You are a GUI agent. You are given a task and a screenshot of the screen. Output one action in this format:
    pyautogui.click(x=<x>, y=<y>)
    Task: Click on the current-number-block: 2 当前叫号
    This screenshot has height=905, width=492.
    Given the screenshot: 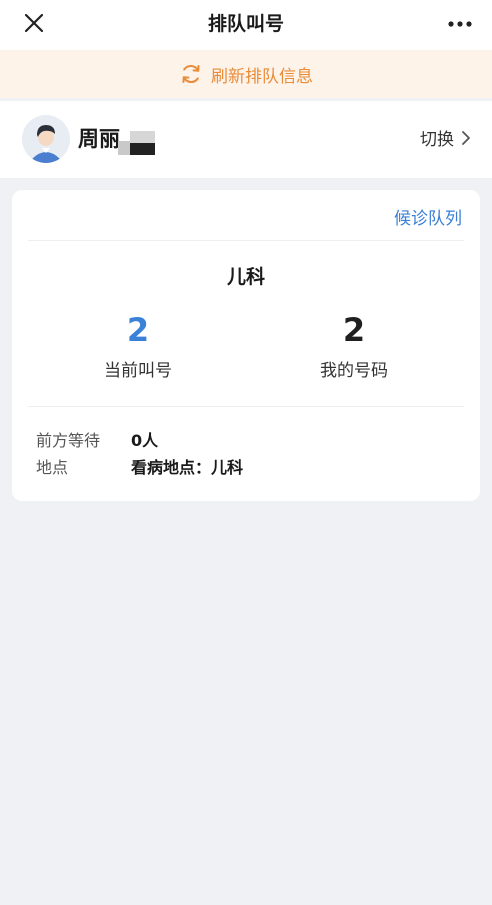 What is the action you would take?
    pyautogui.click(x=138, y=345)
    